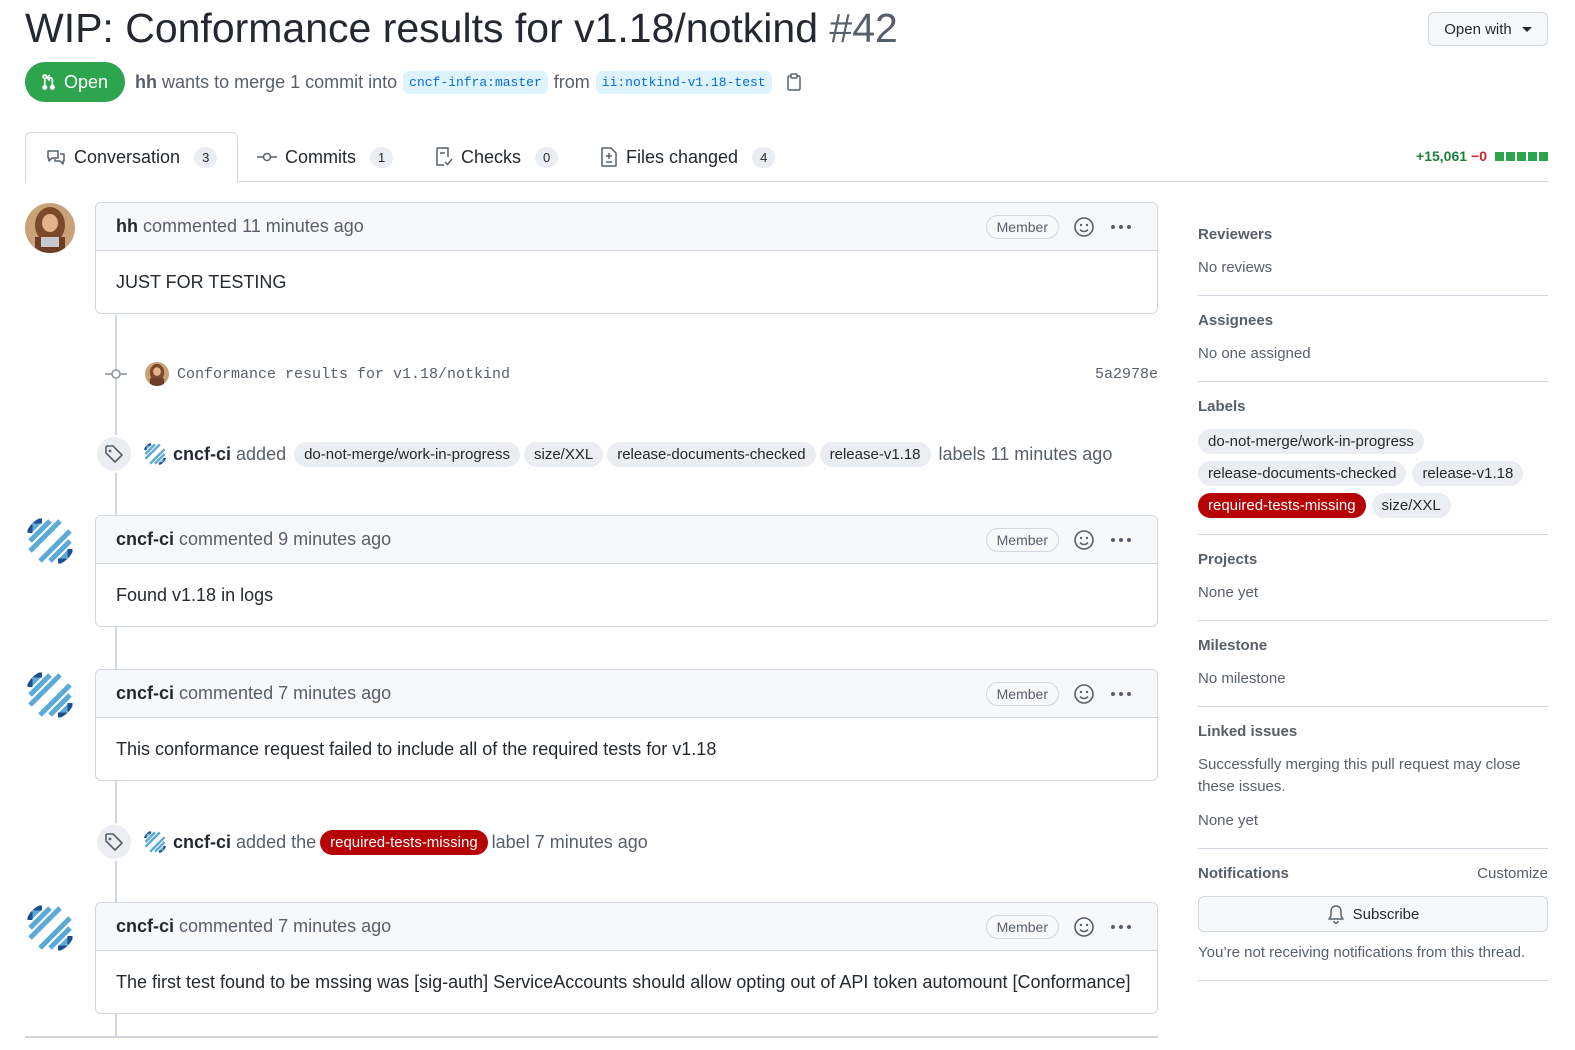  Describe the element at coordinates (1247, 731) in the screenshot. I see `linked-issues-title: Linked issues` at that location.